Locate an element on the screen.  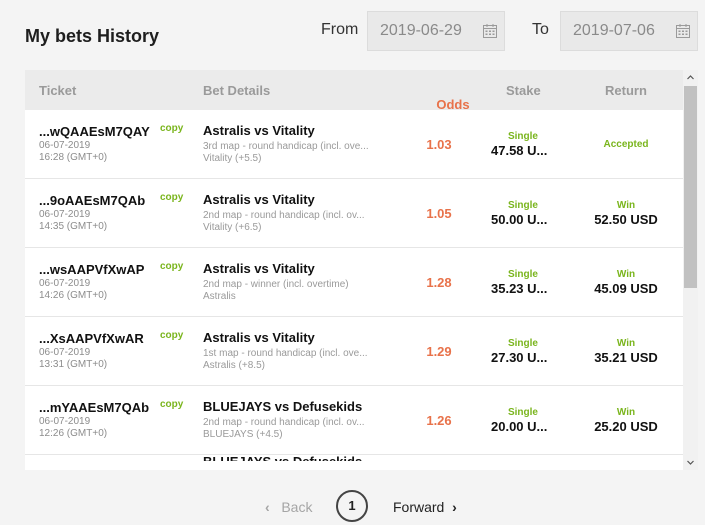
column-header-stake: Stake is located at coordinates (523, 90).